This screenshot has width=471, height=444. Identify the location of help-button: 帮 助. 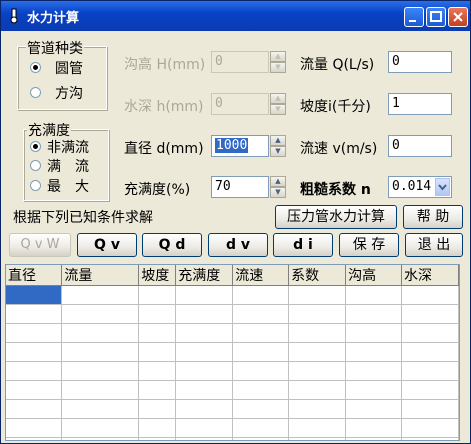
(433, 217).